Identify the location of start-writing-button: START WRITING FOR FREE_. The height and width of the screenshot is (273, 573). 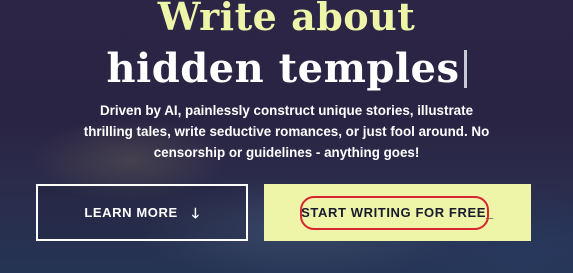
(397, 212).